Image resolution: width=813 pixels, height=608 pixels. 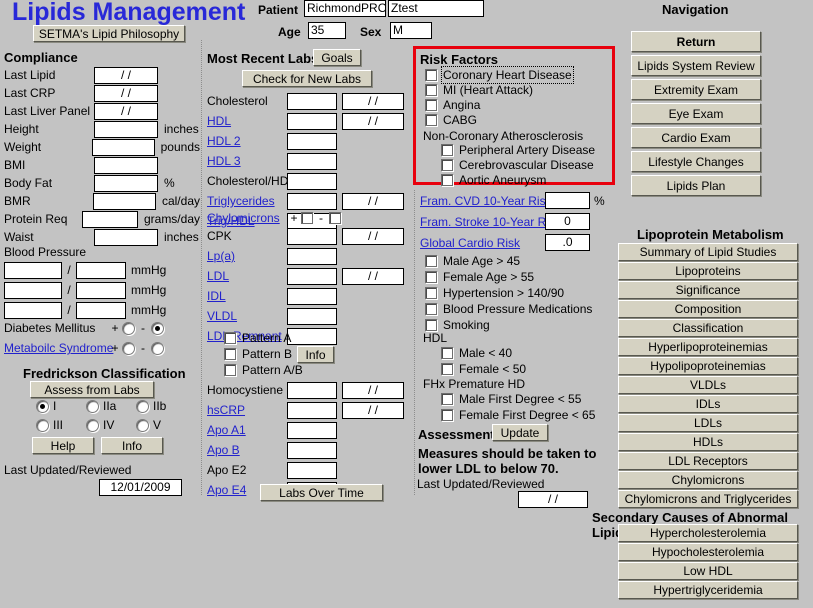 What do you see at coordinates (696, 41) in the screenshot?
I see `nav-button: Return` at bounding box center [696, 41].